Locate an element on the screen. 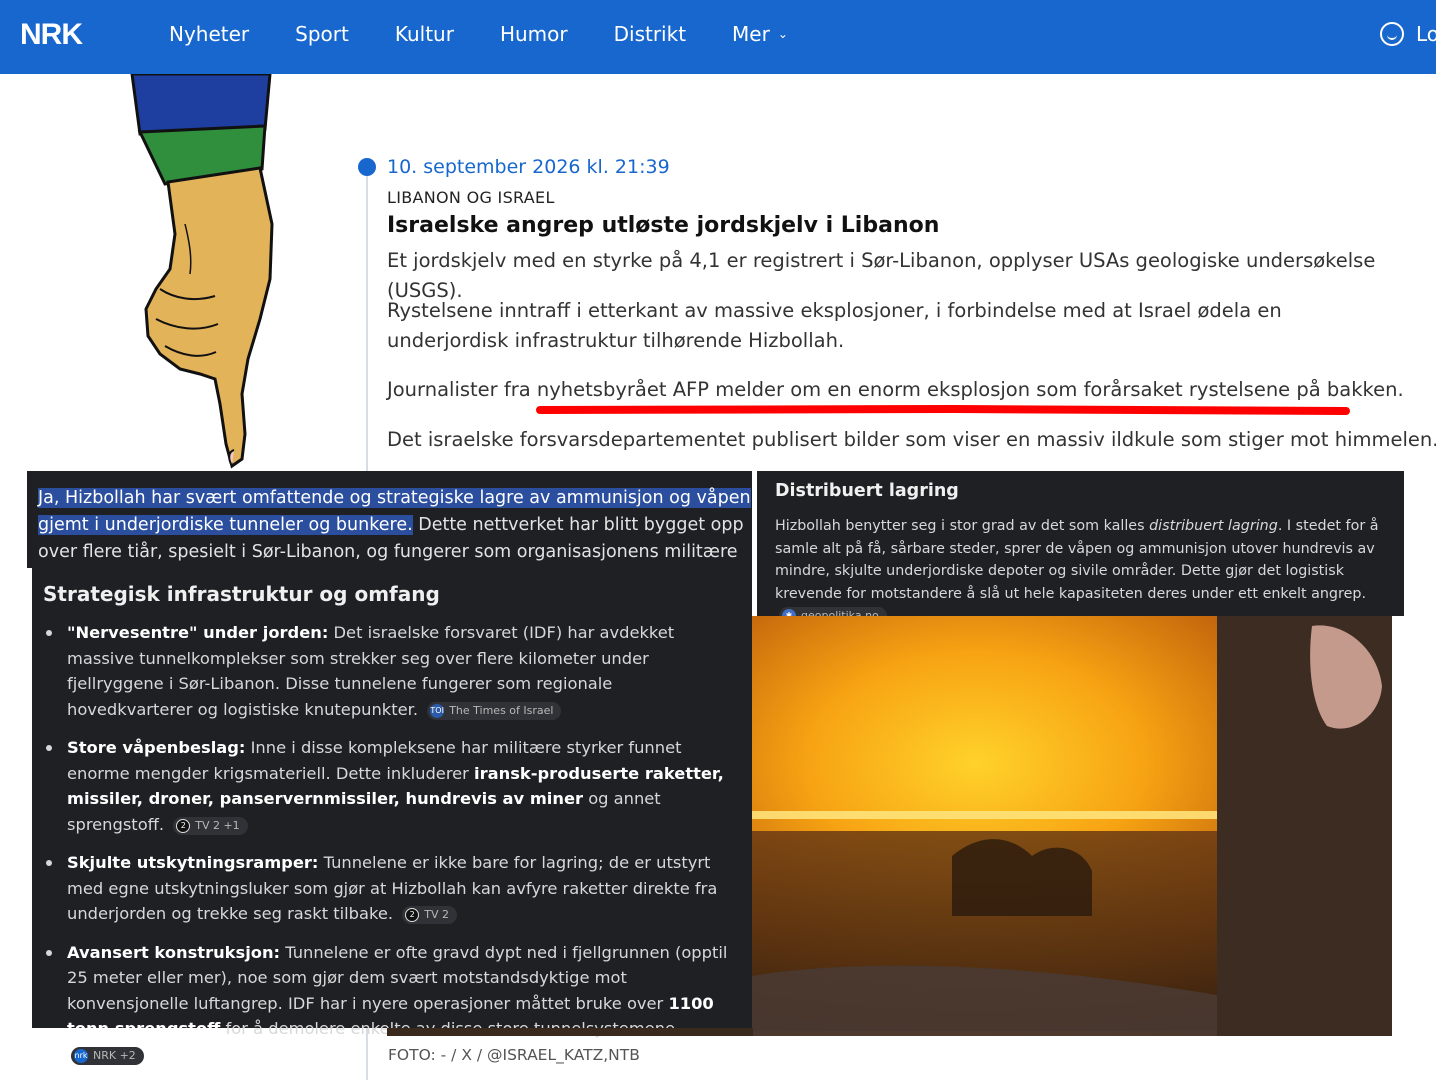 The width and height of the screenshot is (1436, 1080). source-label: TV 2 +1 is located at coordinates (217, 825).